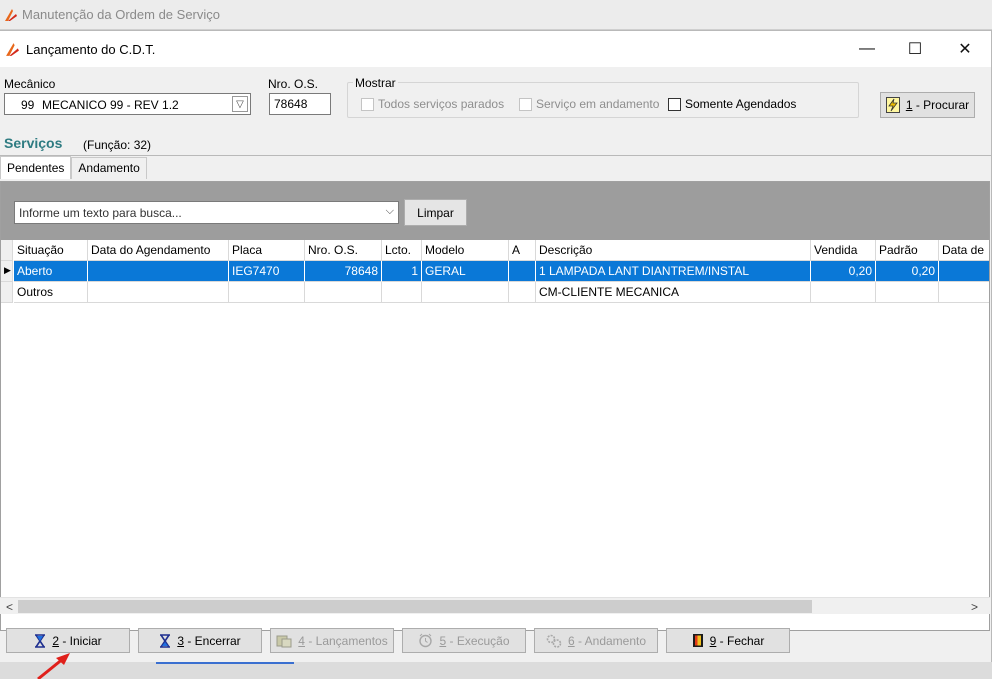 The height and width of the screenshot is (679, 992). I want to click on cell-lcto: 1, so click(402, 271).